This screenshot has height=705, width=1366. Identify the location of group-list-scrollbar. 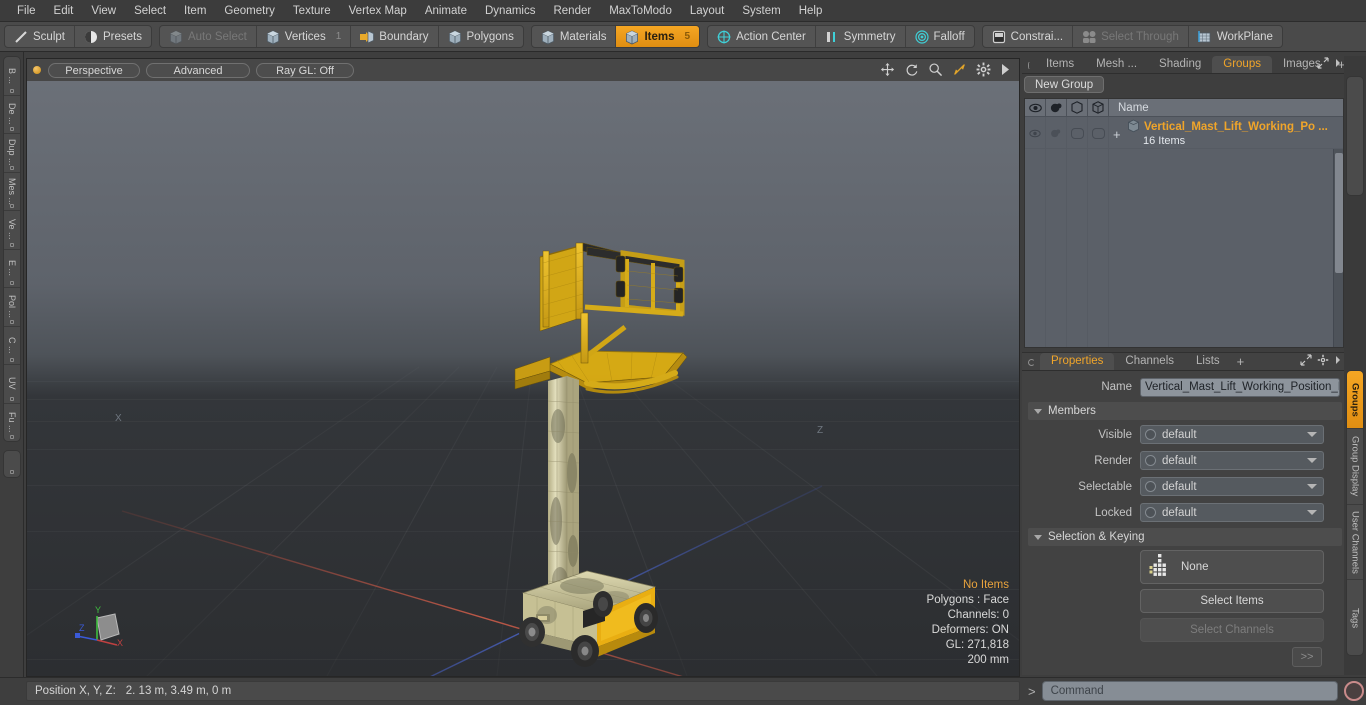
(1338, 248).